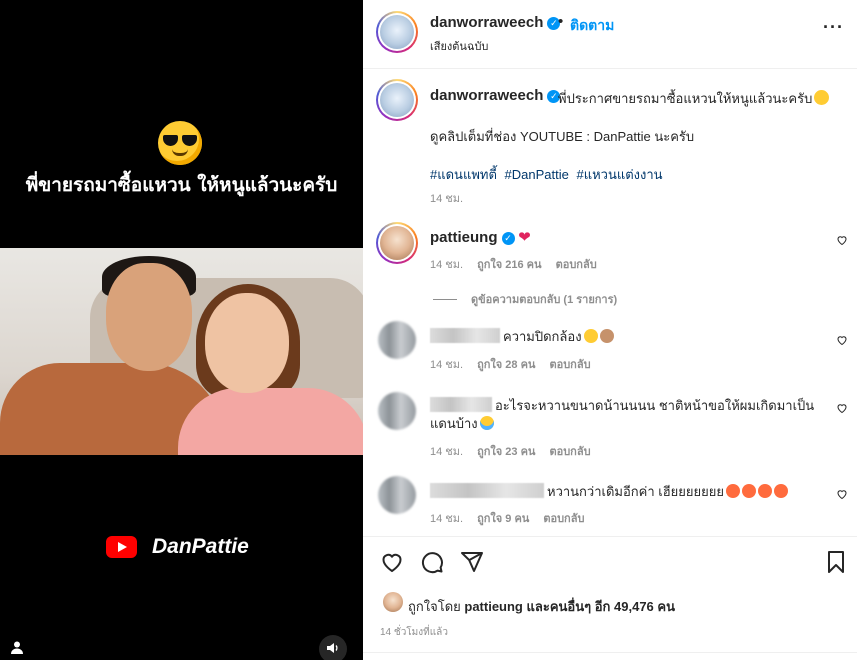  I want to click on view-replies-button: ดูข้อความตอบกลับ (1 รายการ), so click(525, 299).